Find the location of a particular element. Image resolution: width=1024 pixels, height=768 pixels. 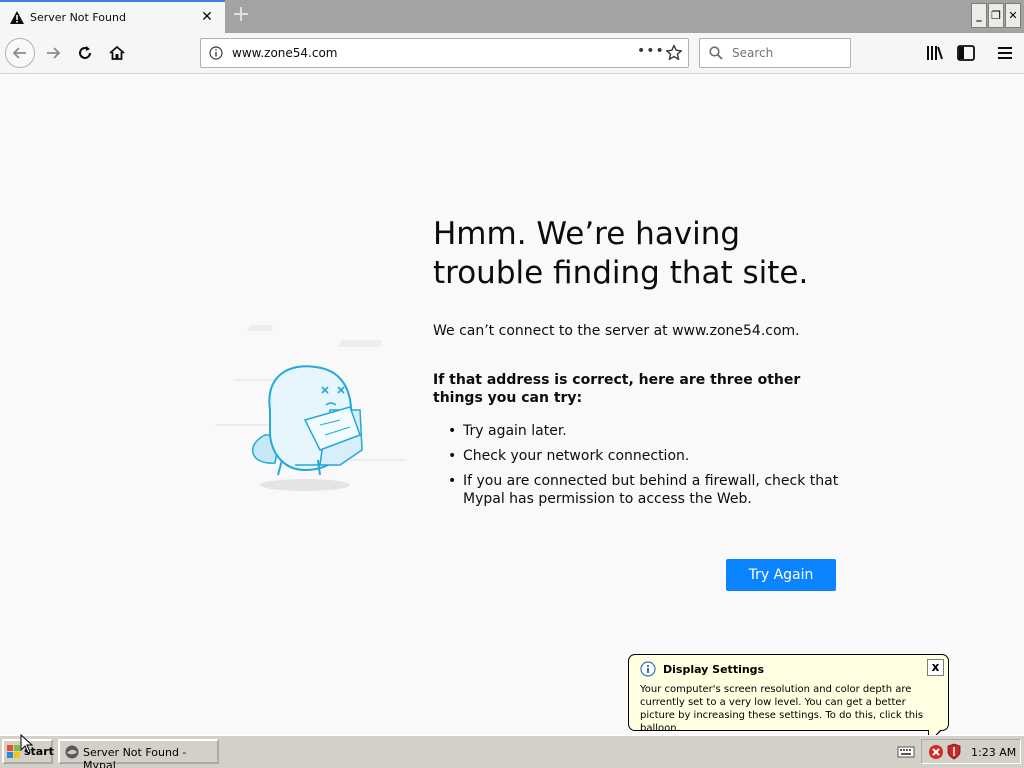

home-button is located at coordinates (117, 53).